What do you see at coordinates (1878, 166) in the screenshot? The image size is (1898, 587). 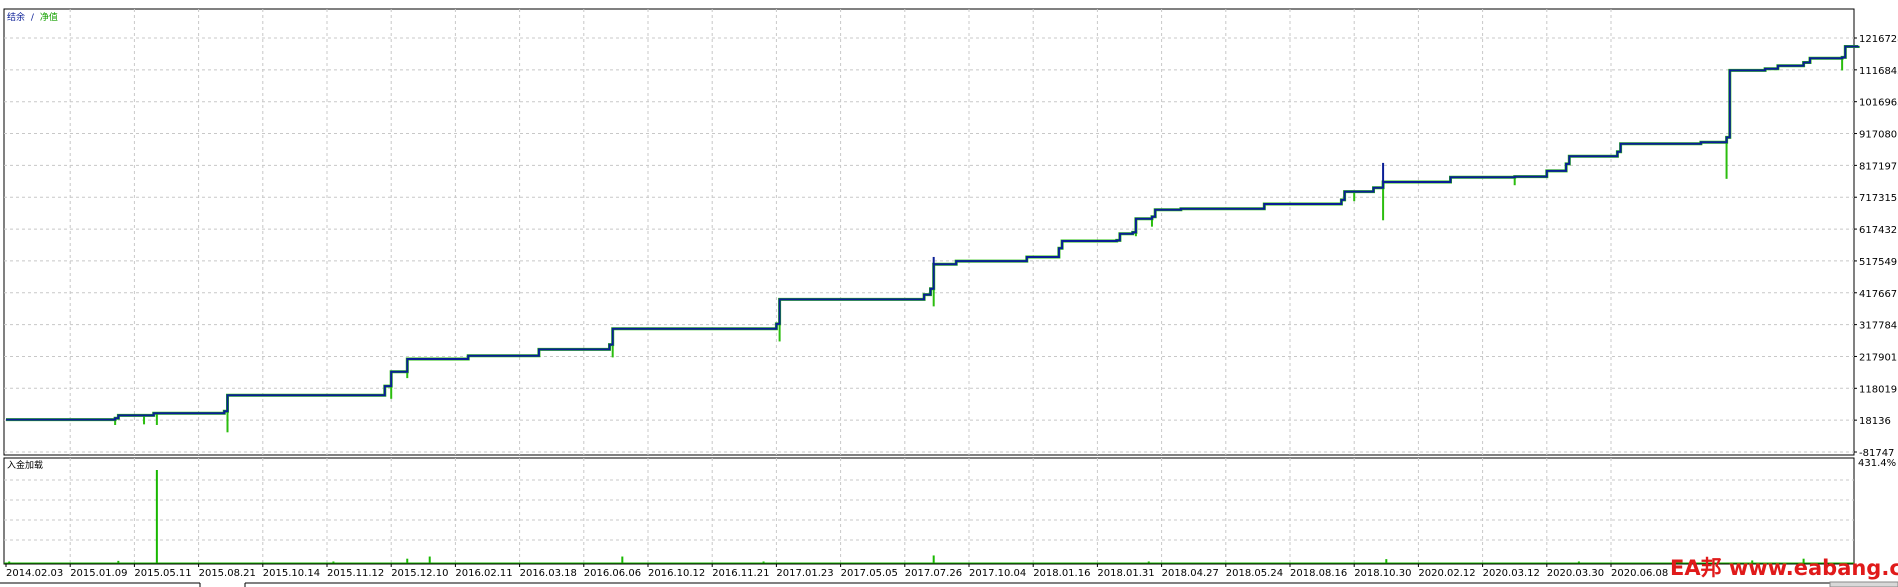 I see `y-tick-label: 817197` at bounding box center [1878, 166].